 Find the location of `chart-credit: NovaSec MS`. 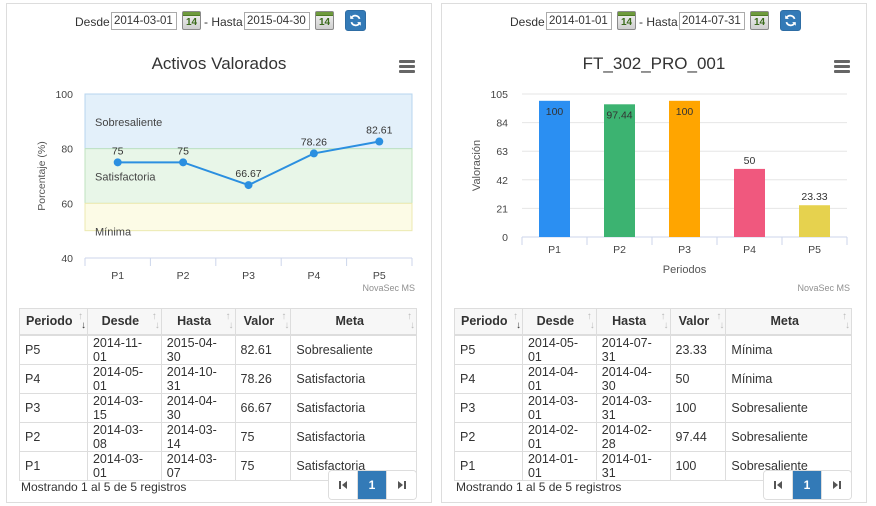

chart-credit: NovaSec MS is located at coordinates (388, 288).